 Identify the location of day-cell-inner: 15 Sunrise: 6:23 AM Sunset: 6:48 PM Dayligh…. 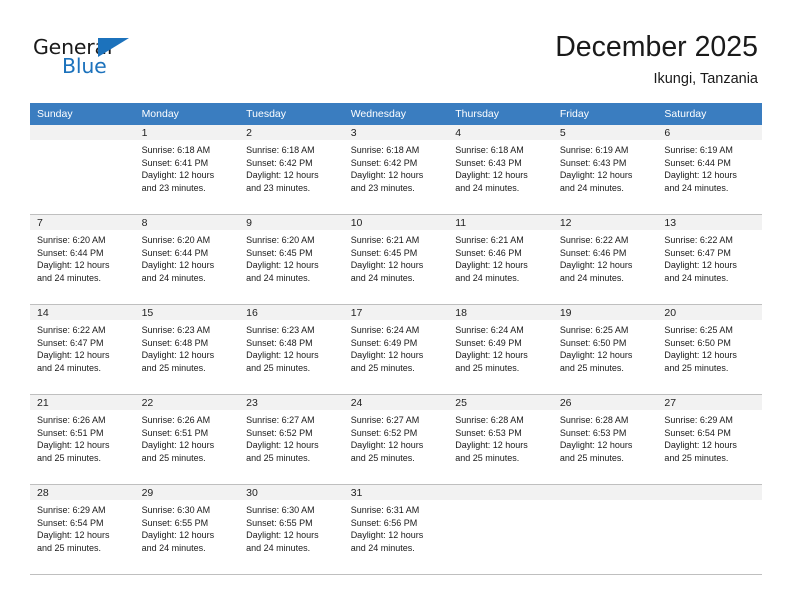
(187, 349).